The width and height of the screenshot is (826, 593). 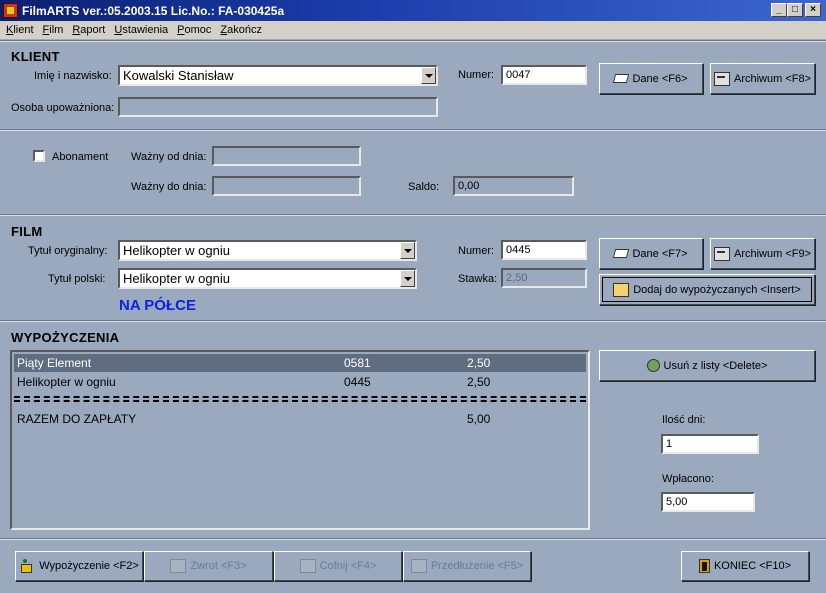 I want to click on film-dane-label: Dane <F7>, so click(x=660, y=253).